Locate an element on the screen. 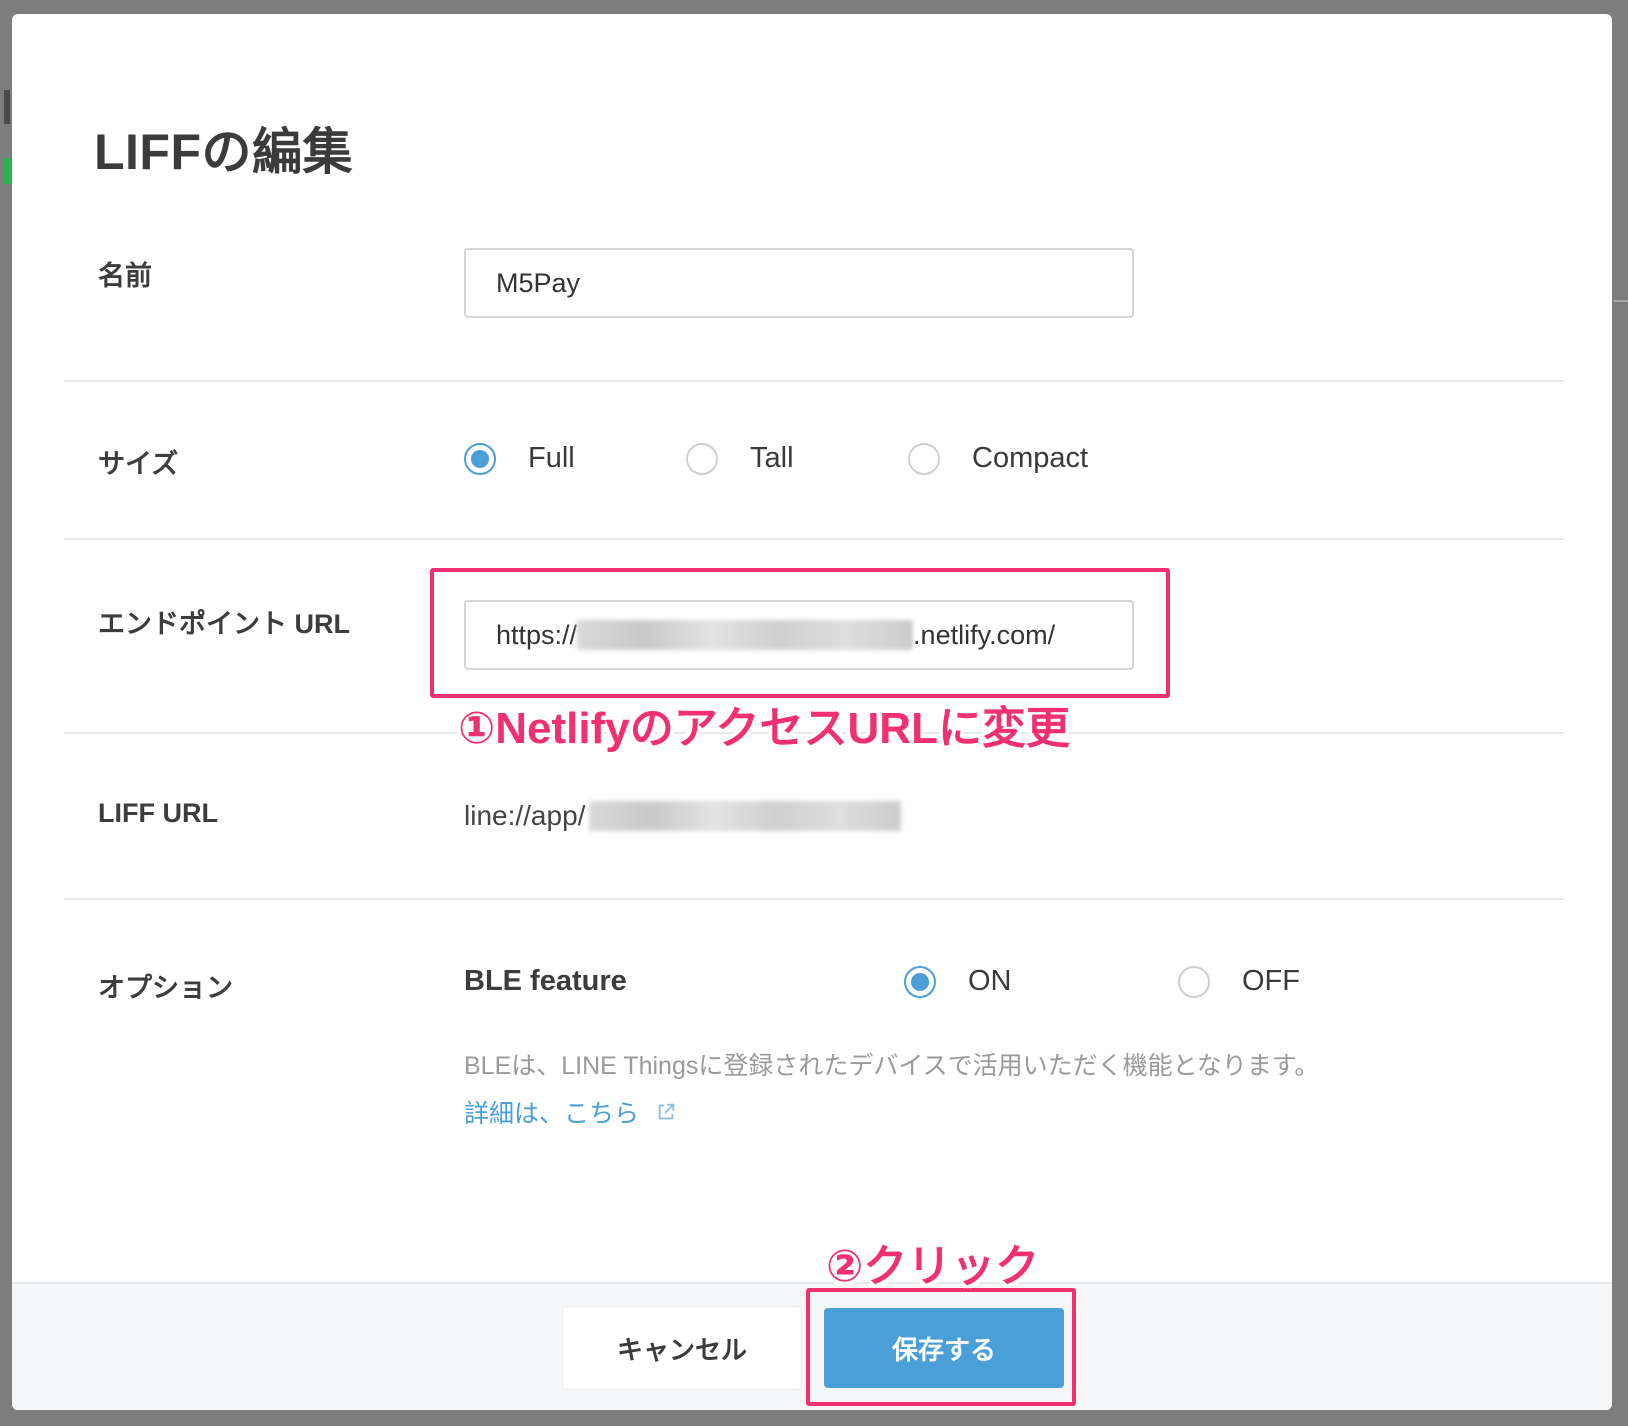  ble-option-on: ON is located at coordinates (958, 981).